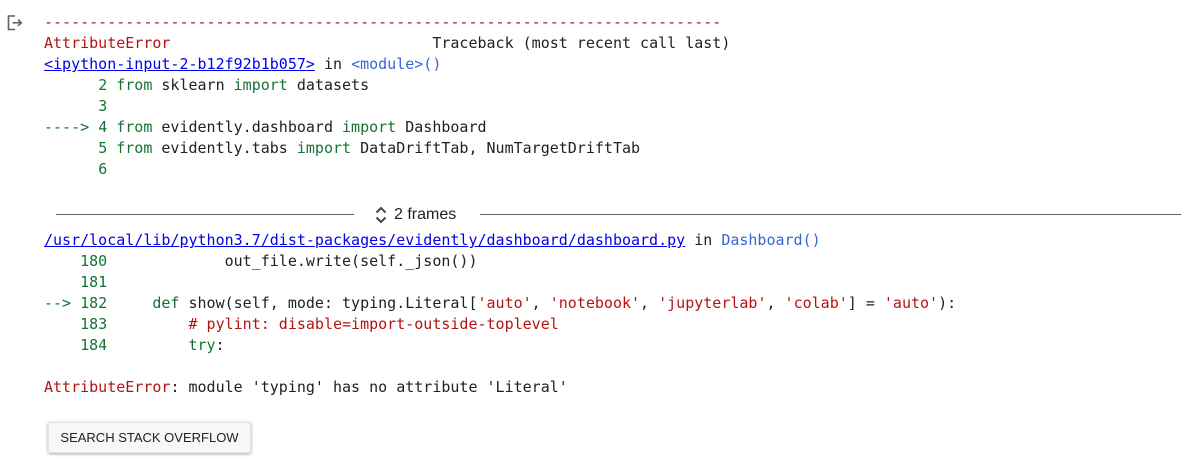 The height and width of the screenshot is (459, 1181). Describe the element at coordinates (149, 437) in the screenshot. I see `search-stack-overflow-button: SEARCH STACK OVERFLOW` at that location.